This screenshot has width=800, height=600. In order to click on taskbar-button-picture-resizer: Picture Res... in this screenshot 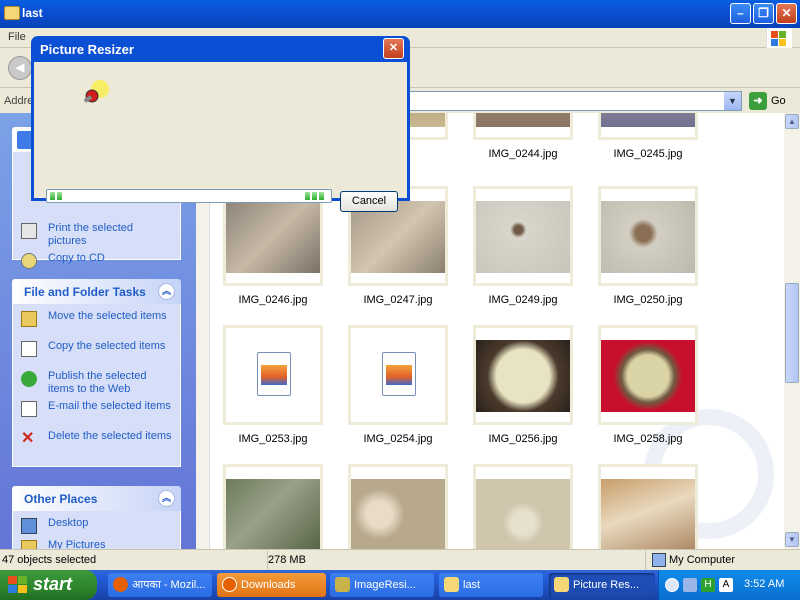, I will do `click(602, 585)`.